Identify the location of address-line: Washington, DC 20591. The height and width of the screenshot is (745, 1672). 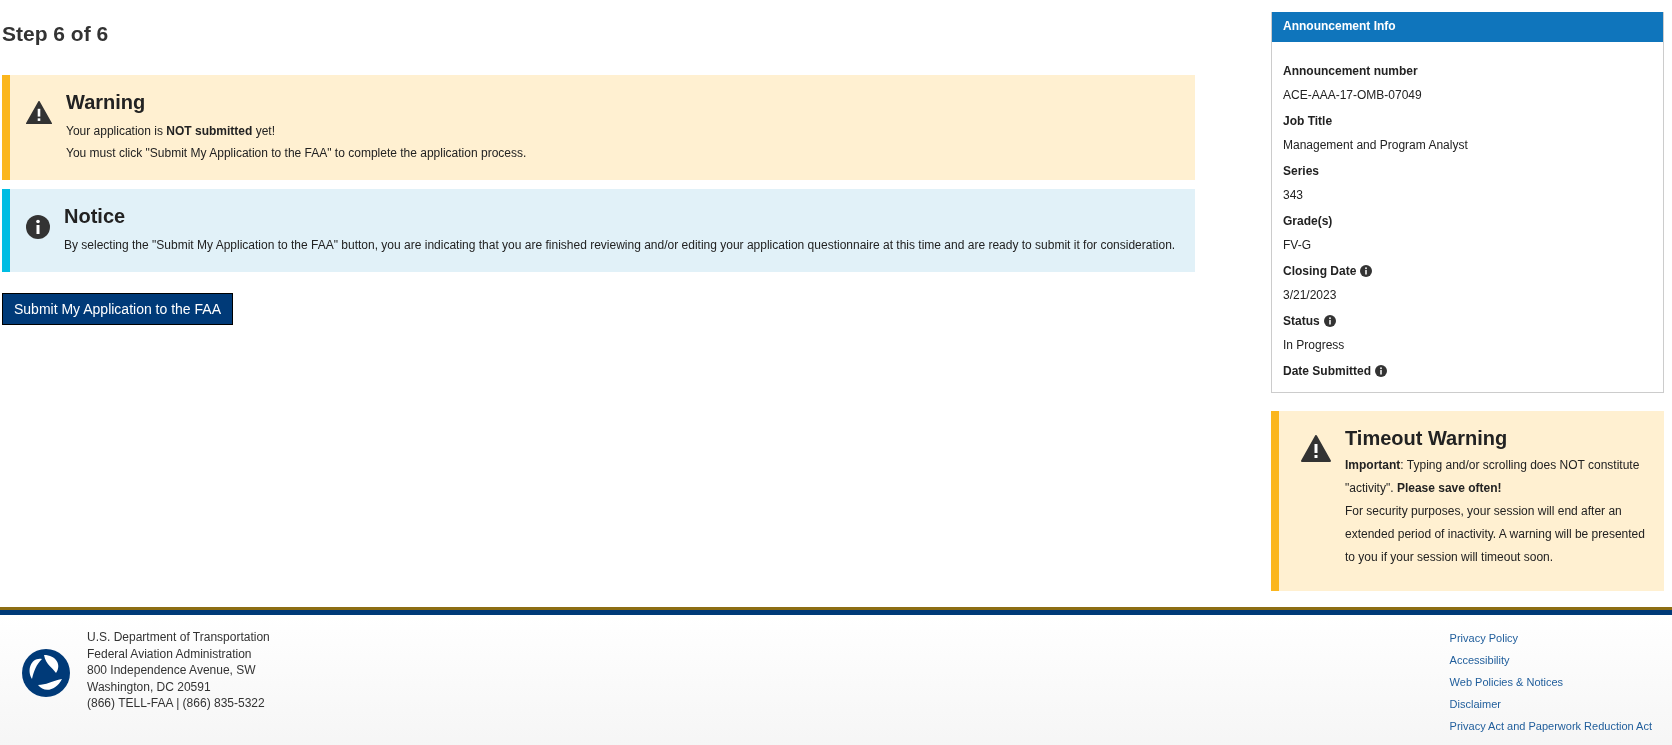
(149, 686).